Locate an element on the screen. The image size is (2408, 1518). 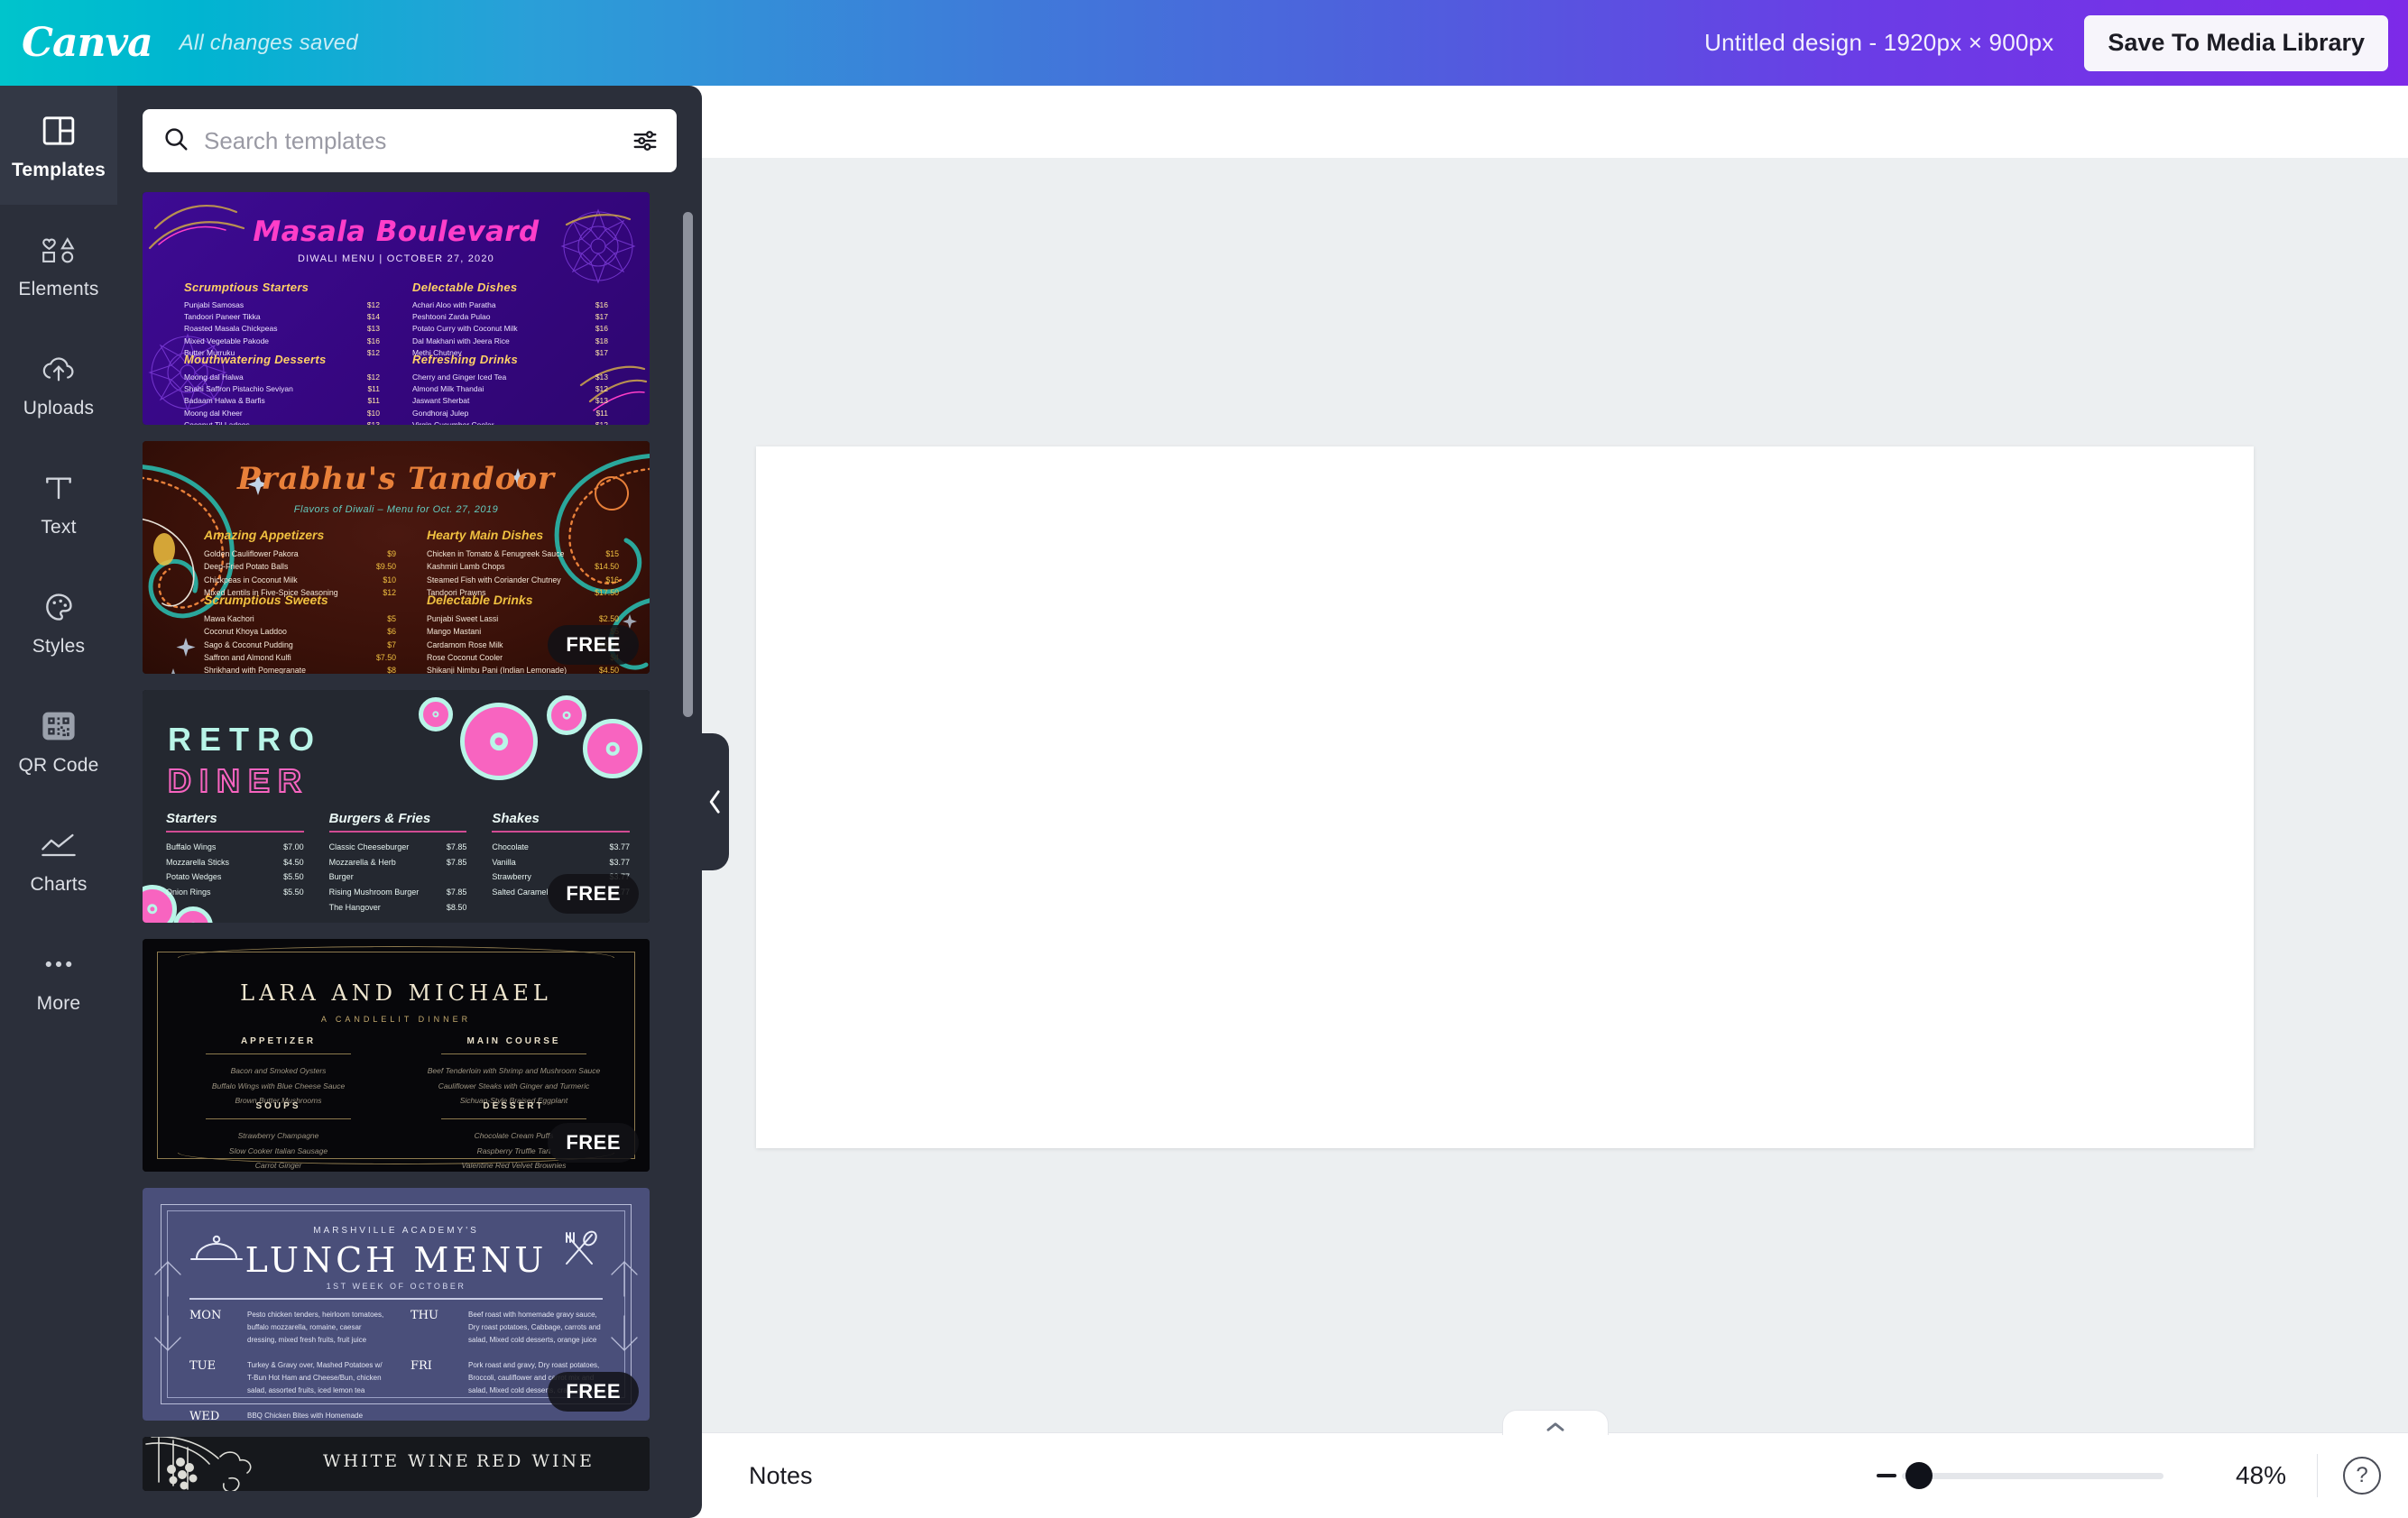
item-name: Virgin Cucumber Cooler is located at coordinates (453, 422).